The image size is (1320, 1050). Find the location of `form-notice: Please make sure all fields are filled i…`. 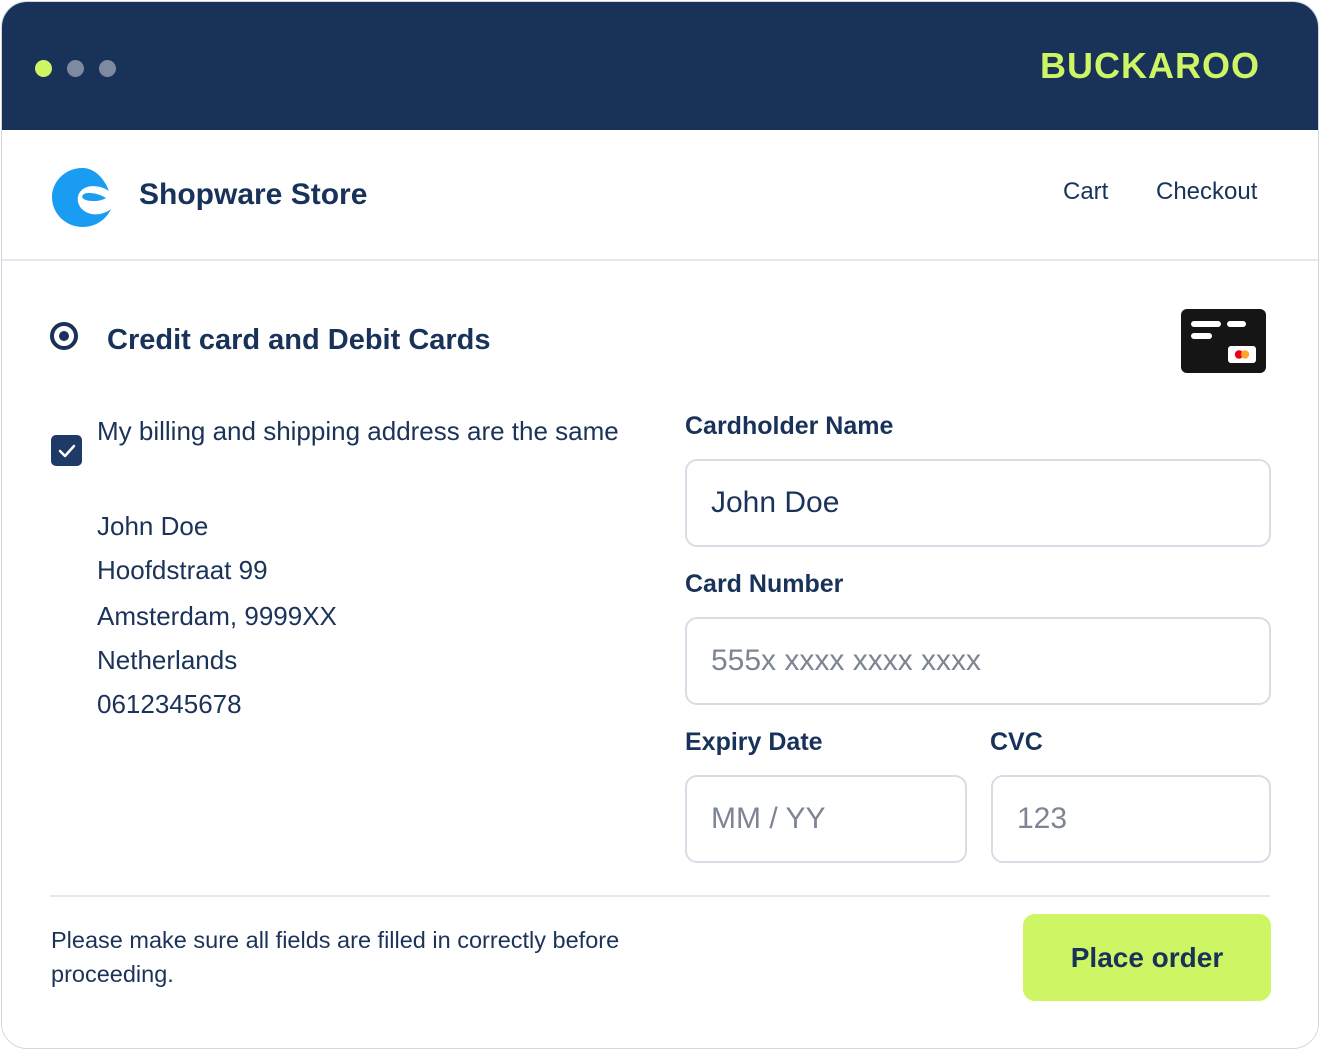

form-notice: Please make sure all fields are filled i… is located at coordinates (335, 957).